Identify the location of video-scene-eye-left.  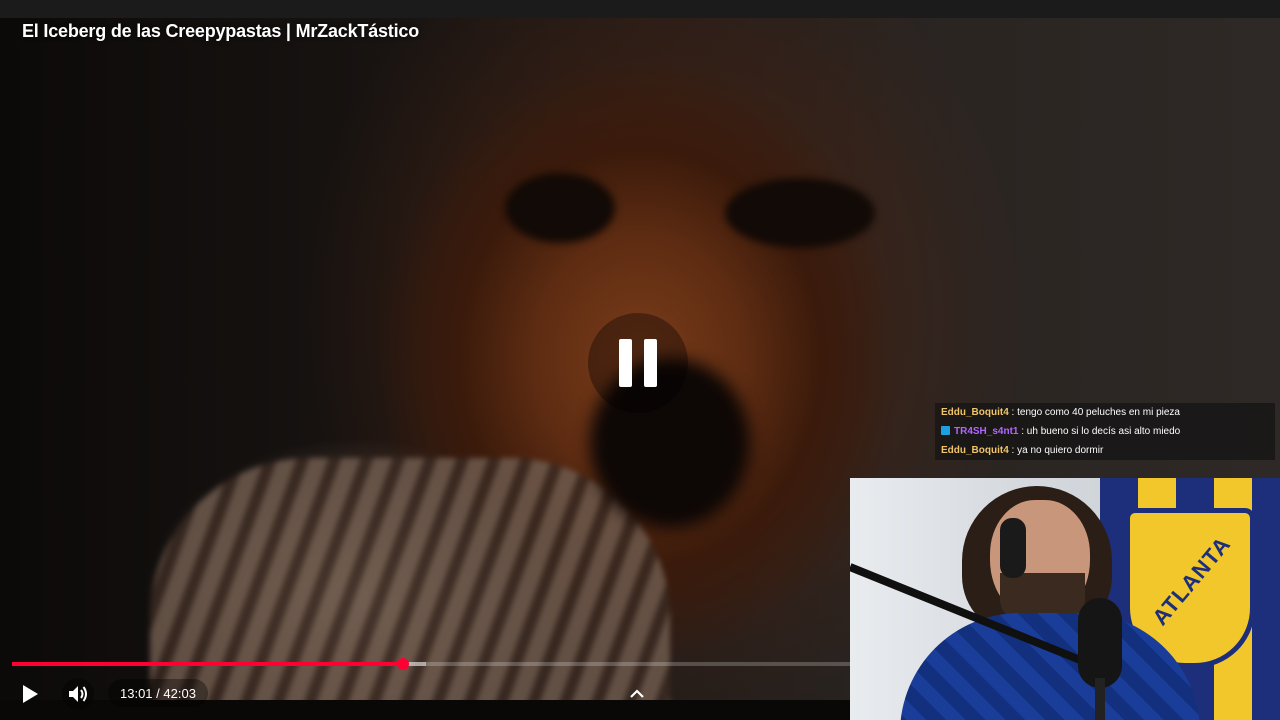
(560, 208).